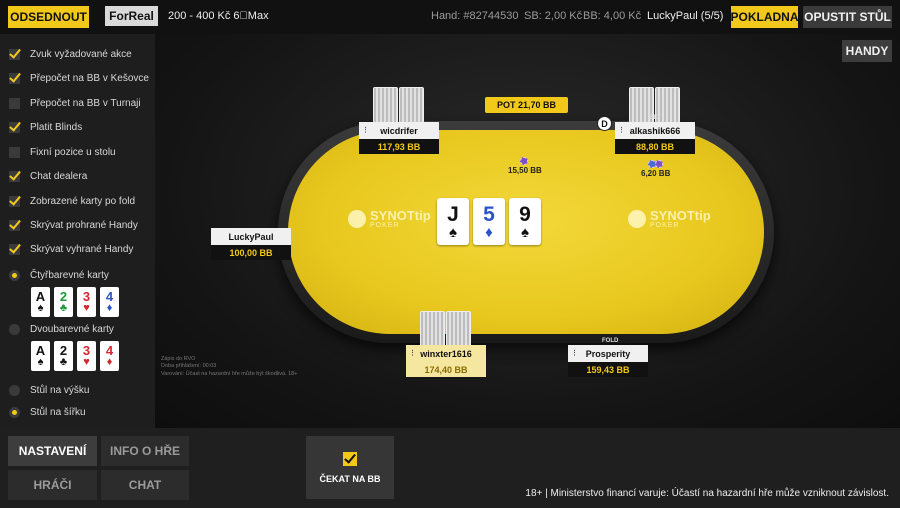 The width and height of the screenshot is (900, 508). I want to click on bet-wicdrifer: 15,50 BB, so click(525, 166).